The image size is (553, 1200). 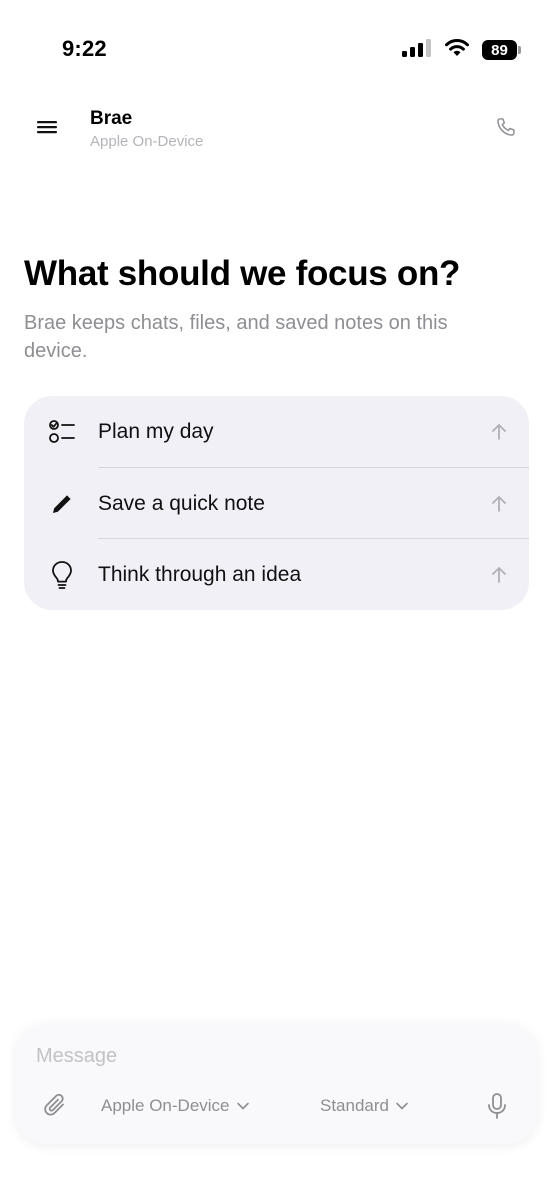 I want to click on model-selector: Apple On-Device, so click(x=175, y=1106).